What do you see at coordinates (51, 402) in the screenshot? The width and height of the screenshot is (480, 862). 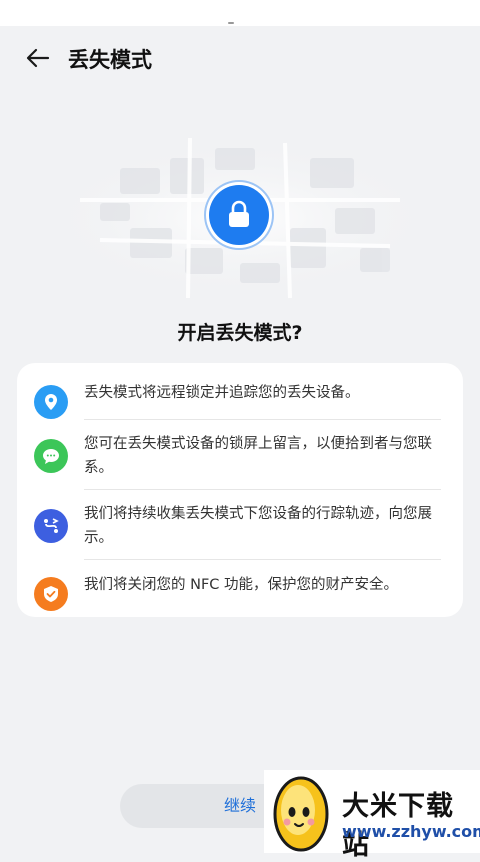 I see `location-pin-icon` at bounding box center [51, 402].